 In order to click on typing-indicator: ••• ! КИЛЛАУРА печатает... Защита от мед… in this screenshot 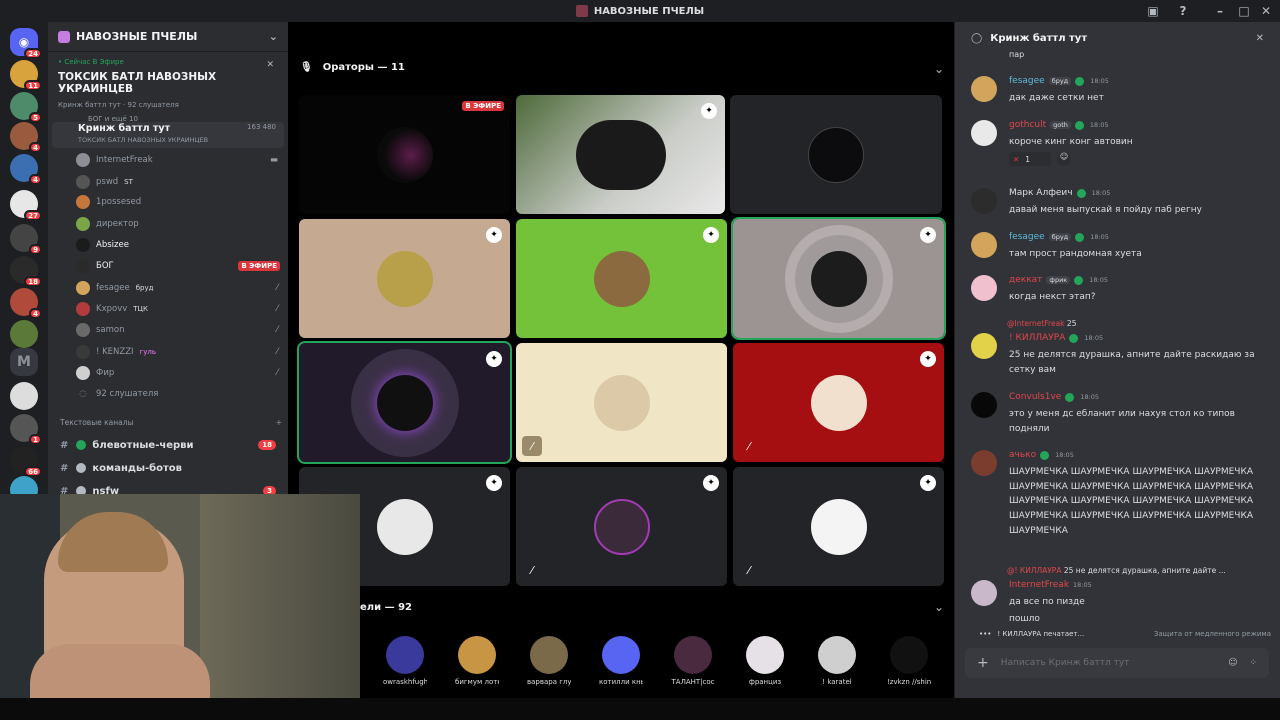, I will do `click(1125, 634)`.